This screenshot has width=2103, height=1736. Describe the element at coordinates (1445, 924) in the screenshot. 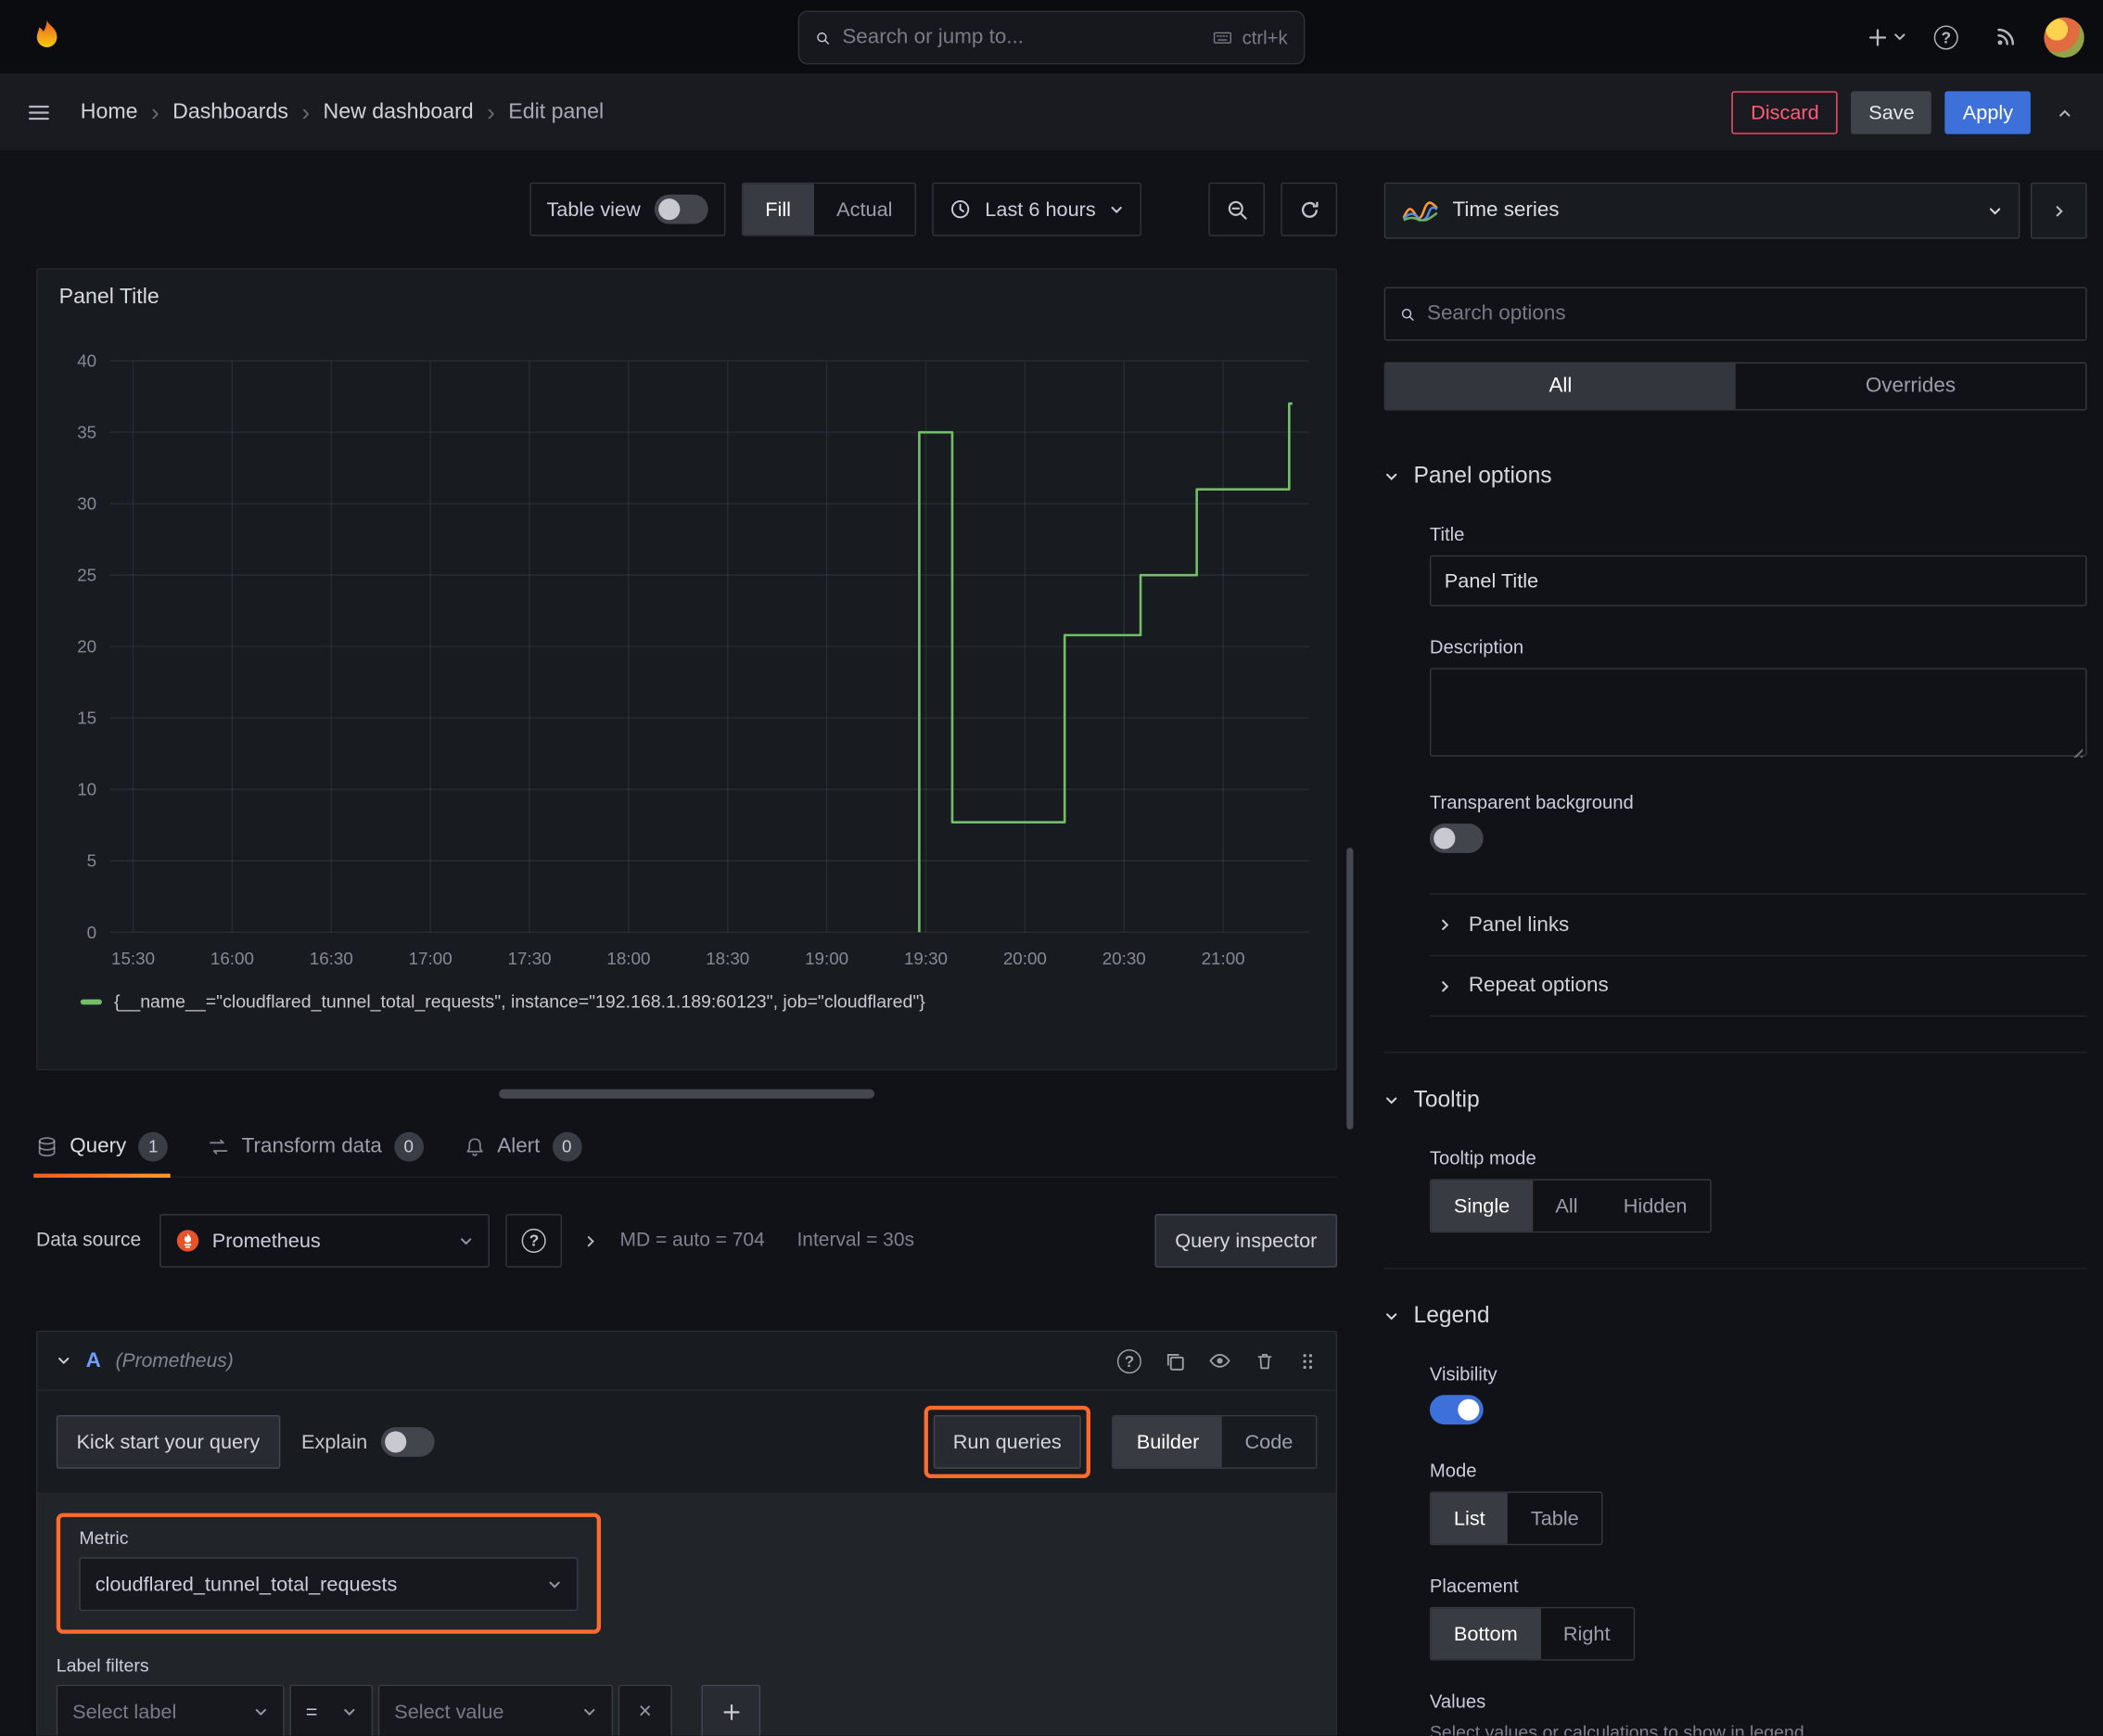

I see `chevron-right-icon` at that location.